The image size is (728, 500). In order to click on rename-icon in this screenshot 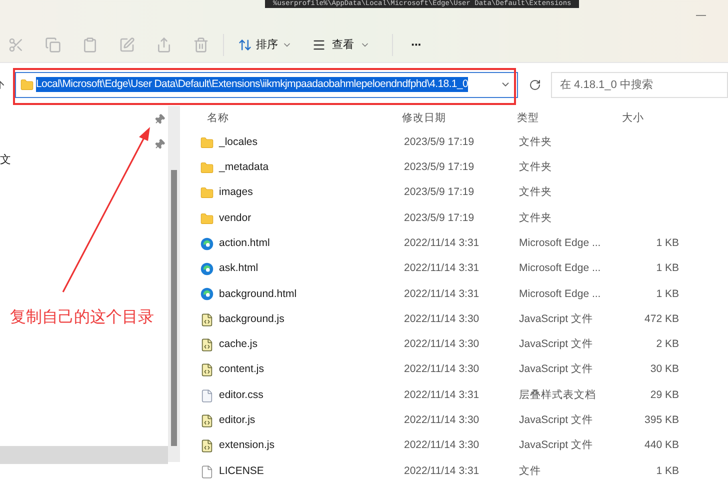, I will do `click(127, 45)`.